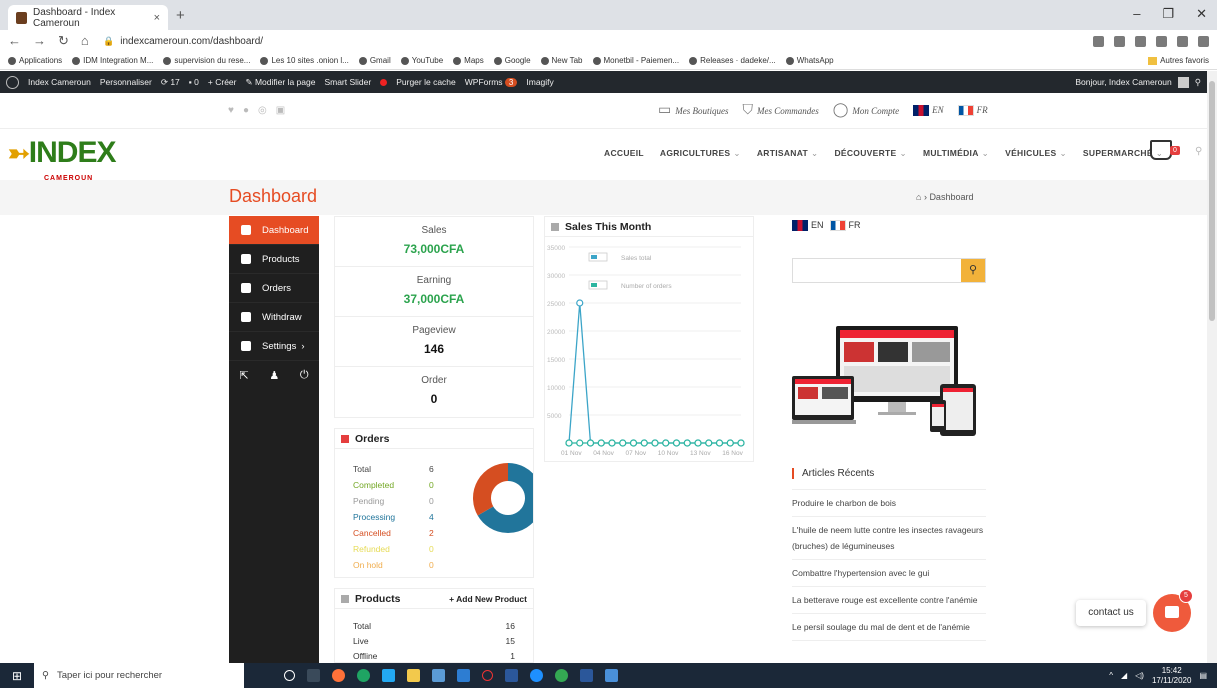  I want to click on app-icon, so click(511, 675).